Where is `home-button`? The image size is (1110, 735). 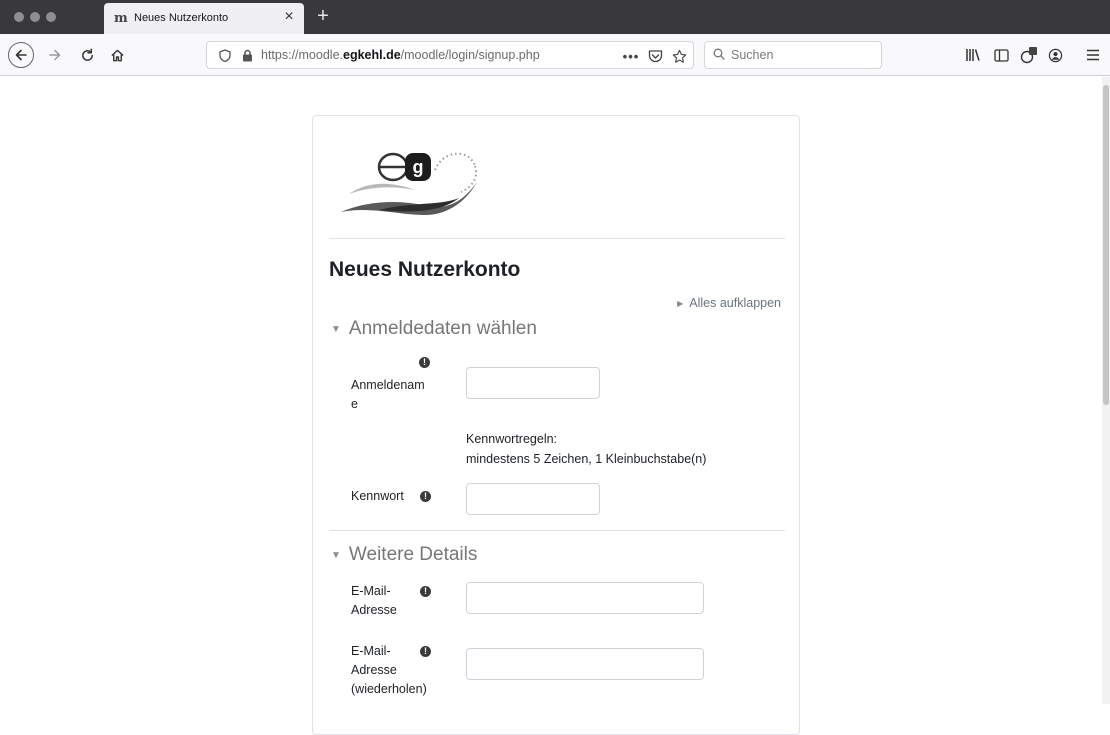 home-button is located at coordinates (117, 55).